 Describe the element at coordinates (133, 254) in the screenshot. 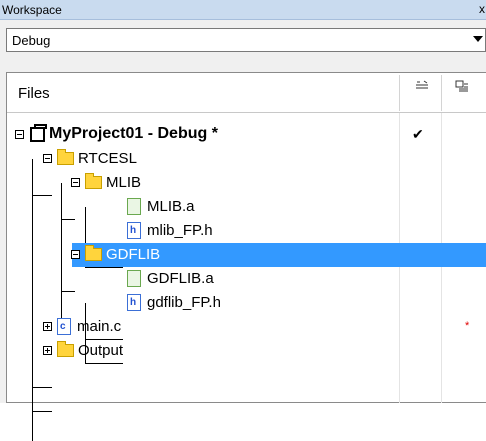

I see `folder-label: GDFLIB` at that location.